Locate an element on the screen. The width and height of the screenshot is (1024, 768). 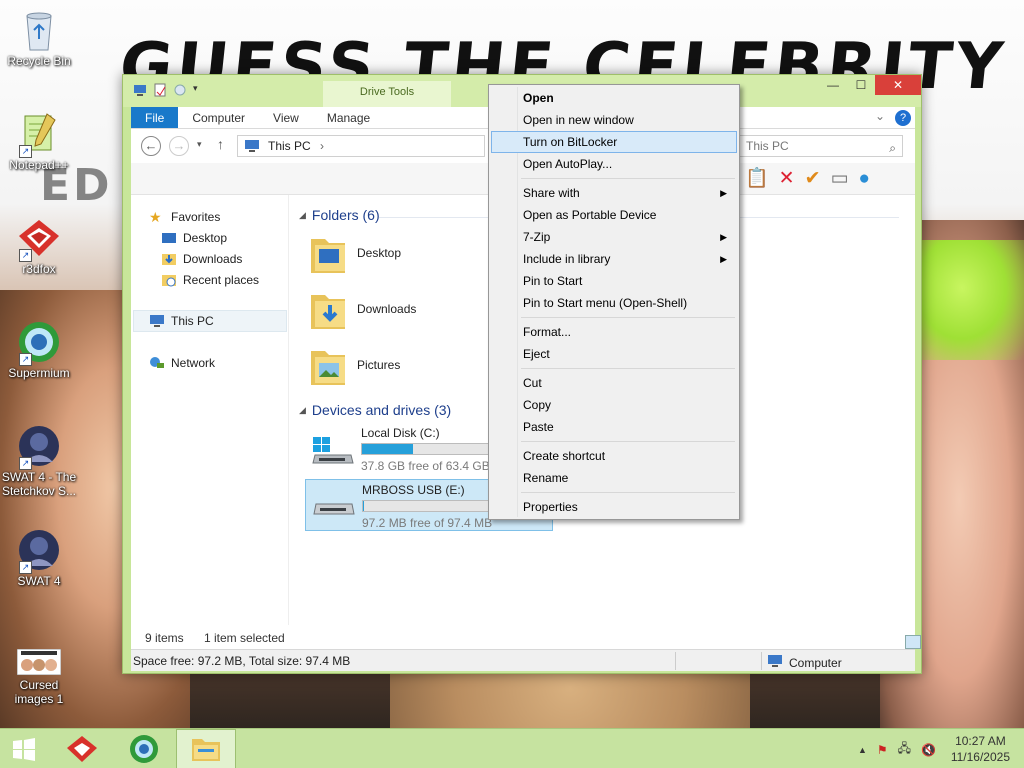
menu-item-copy: Copy is located at coordinates (614, 405).